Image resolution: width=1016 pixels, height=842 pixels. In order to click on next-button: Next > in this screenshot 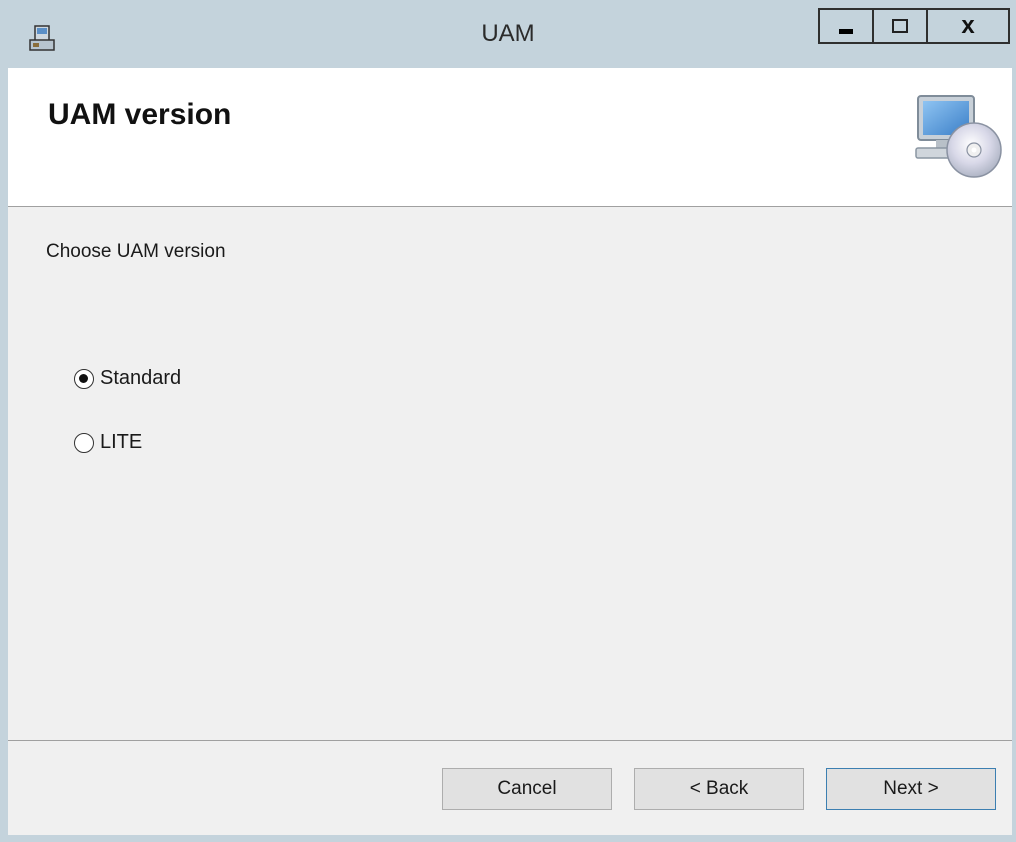, I will do `click(911, 789)`.